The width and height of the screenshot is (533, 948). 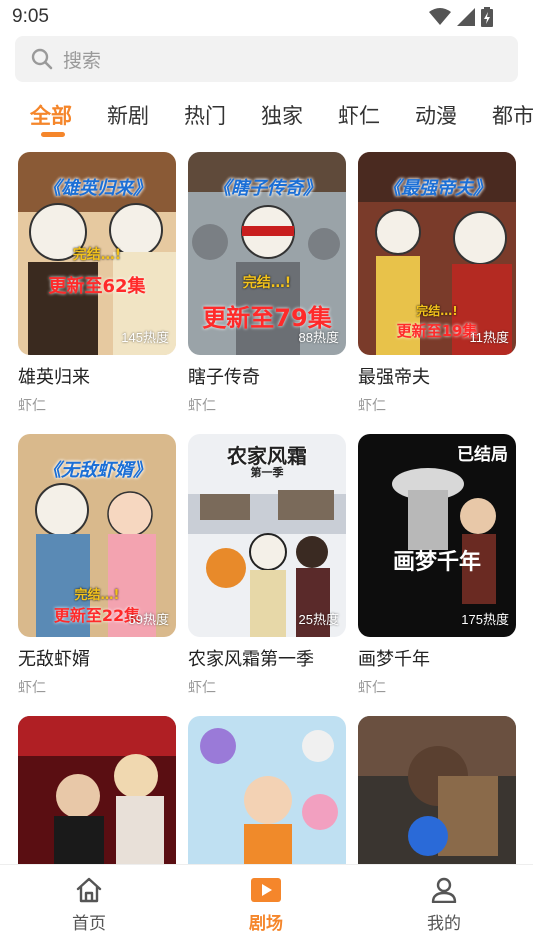 What do you see at coordinates (318, 337) in the screenshot?
I see `heat-count: 88热度` at bounding box center [318, 337].